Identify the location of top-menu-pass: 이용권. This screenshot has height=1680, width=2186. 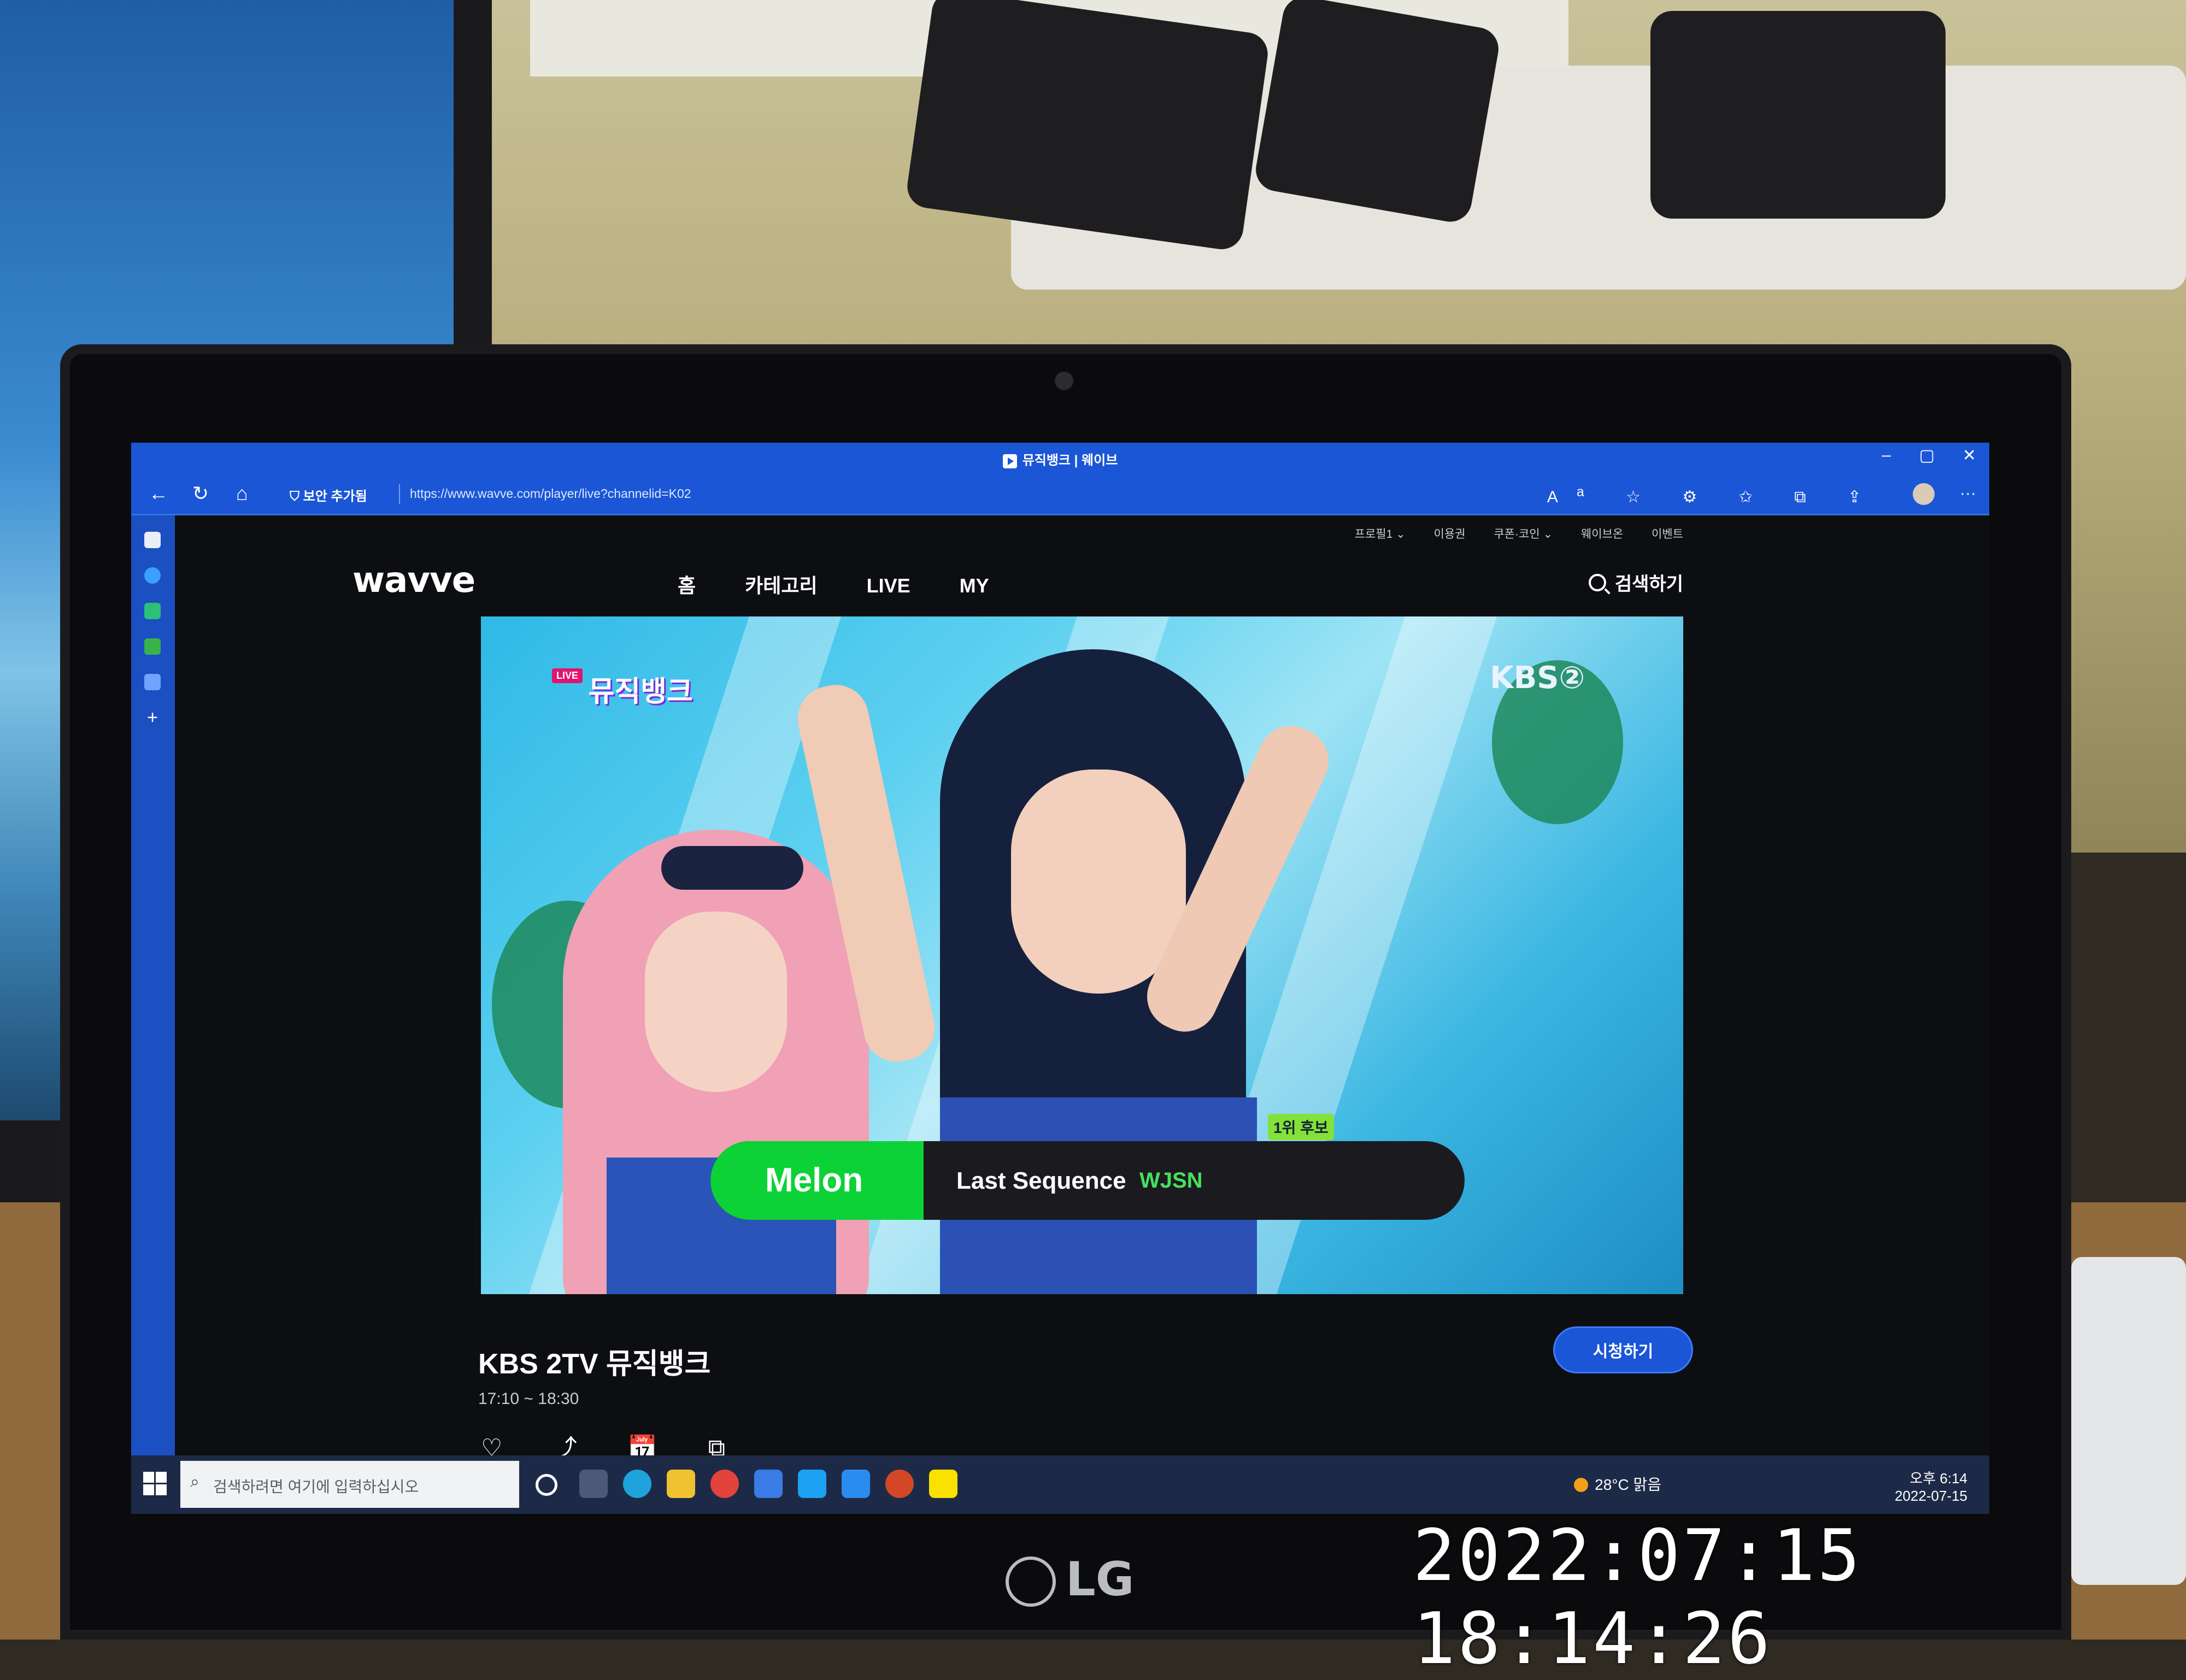
(1450, 534).